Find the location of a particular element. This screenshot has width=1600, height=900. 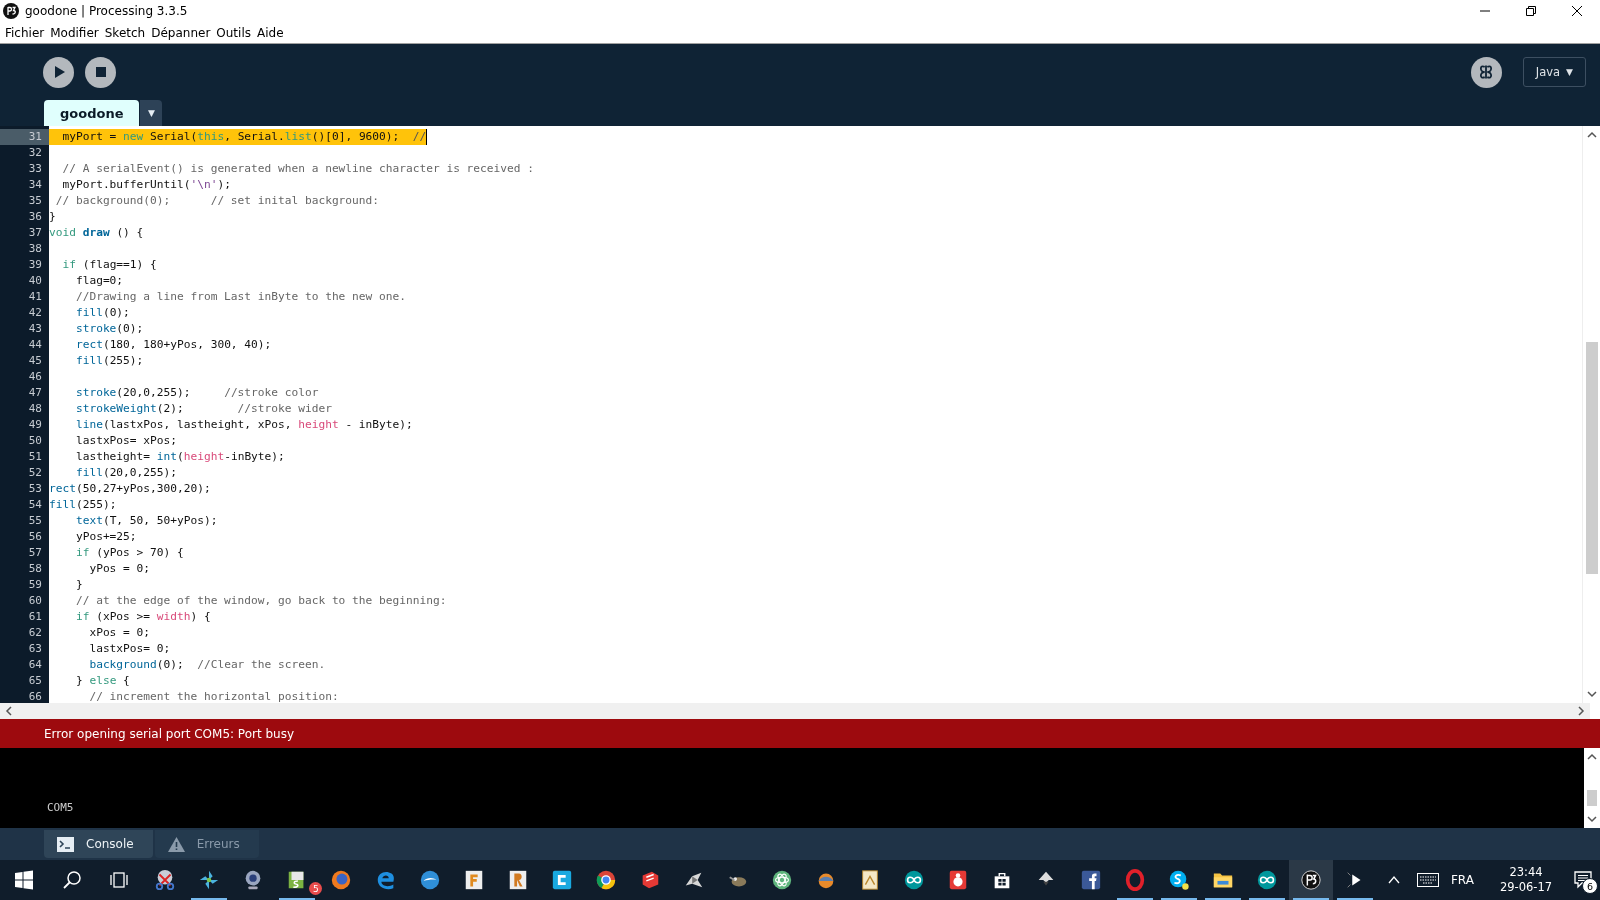

letter-s-icon is located at coordinates (1178, 880).